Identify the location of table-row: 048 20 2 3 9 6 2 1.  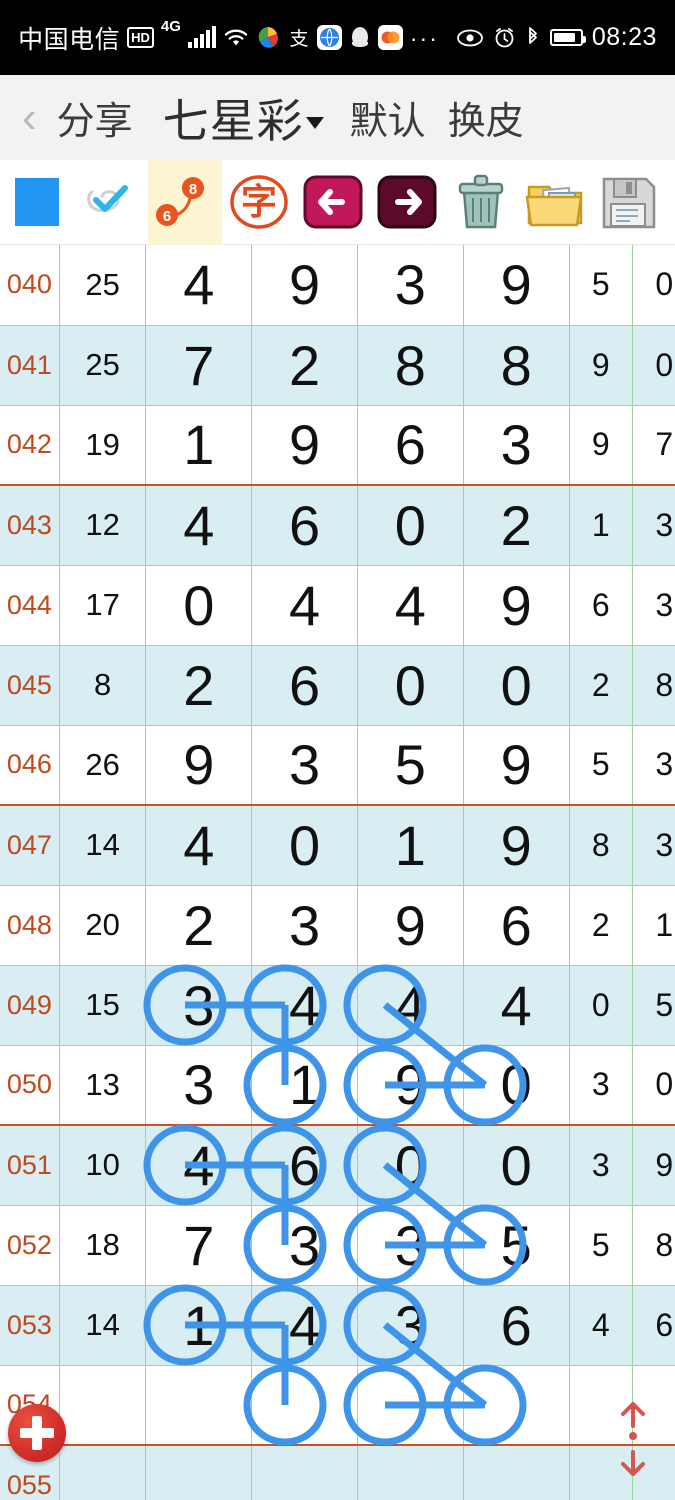
(337, 925).